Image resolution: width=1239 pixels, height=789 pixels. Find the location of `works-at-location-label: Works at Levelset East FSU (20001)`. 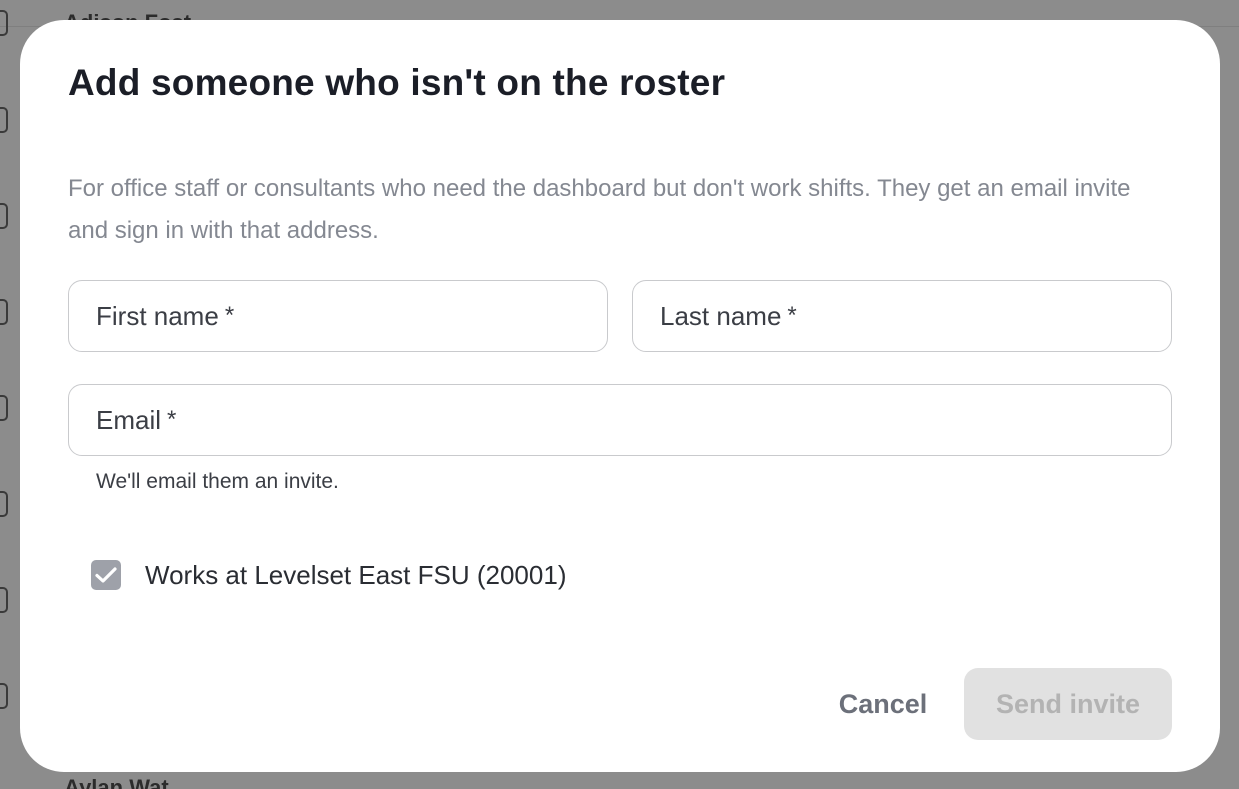

works-at-location-label: Works at Levelset East FSU (20001) is located at coordinates (355, 575).